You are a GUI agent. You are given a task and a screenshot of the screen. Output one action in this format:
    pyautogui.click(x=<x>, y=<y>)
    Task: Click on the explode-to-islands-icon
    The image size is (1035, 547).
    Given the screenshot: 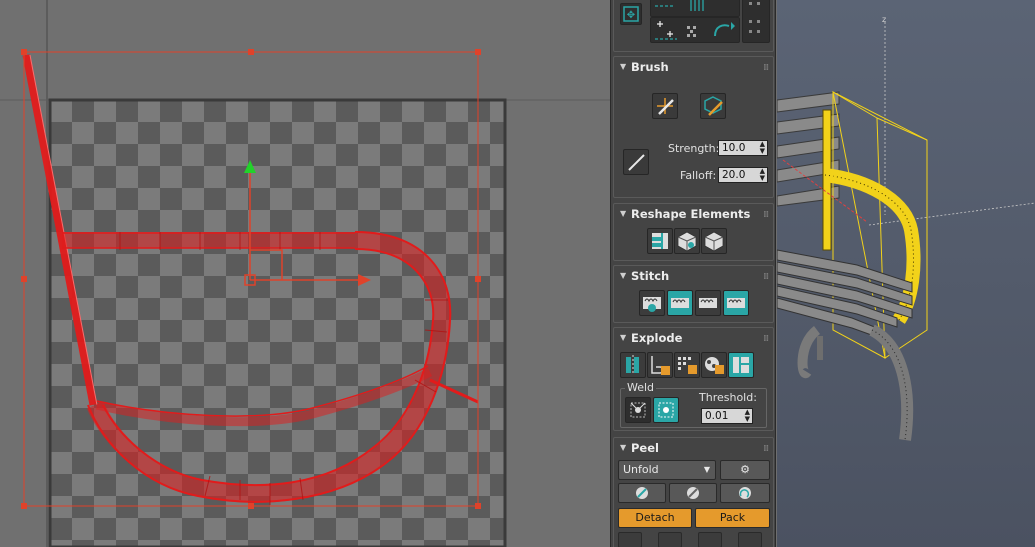 What is the action you would take?
    pyautogui.click(x=741, y=365)
    